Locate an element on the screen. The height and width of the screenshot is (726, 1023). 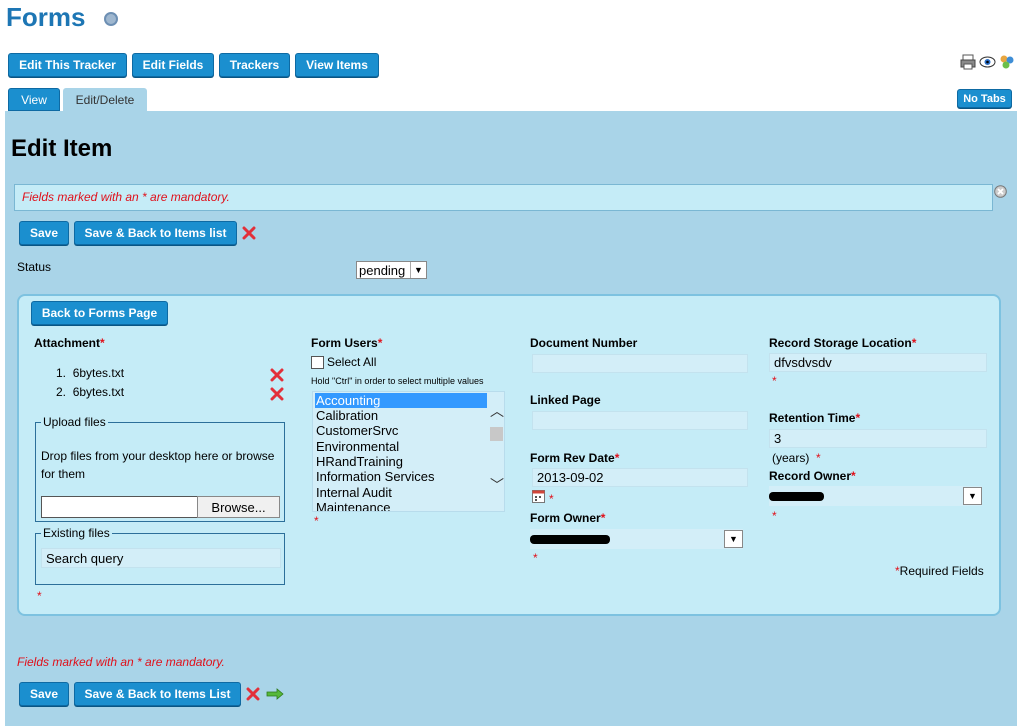
upload-files-legend: Upload files is located at coordinates (74, 422).